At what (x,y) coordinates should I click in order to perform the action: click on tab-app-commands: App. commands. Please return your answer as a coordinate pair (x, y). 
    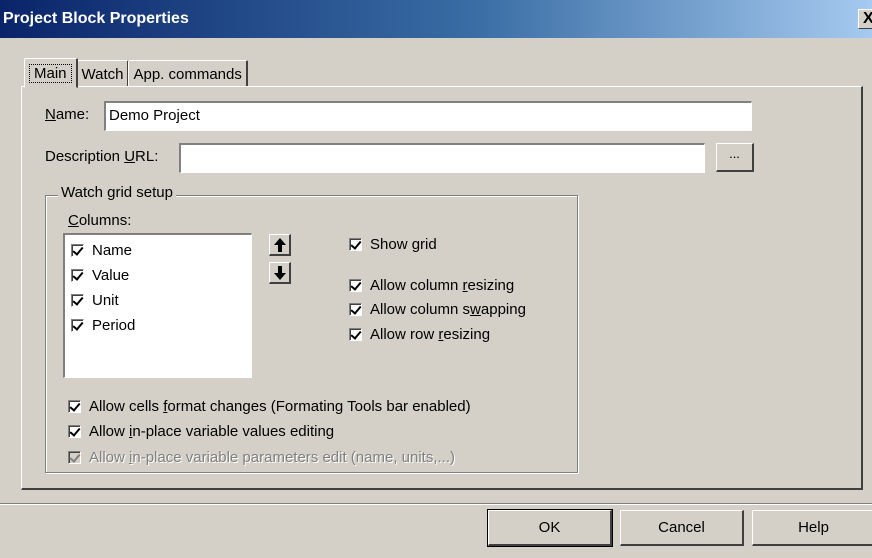
    Looking at the image, I should click on (188, 73).